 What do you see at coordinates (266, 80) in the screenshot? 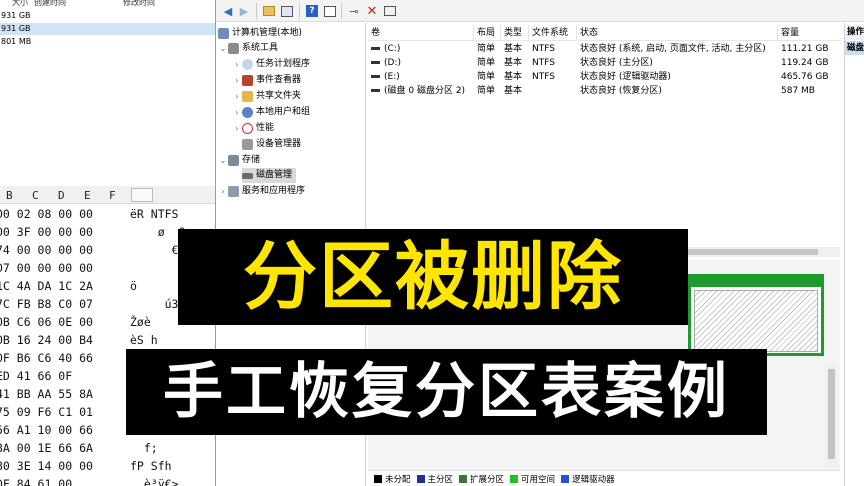
I see `tree-item-event-viewer: › 事件查看器` at bounding box center [266, 80].